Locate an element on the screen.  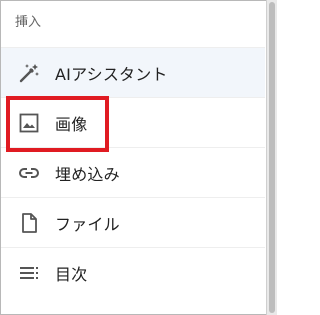
menu-item-label: 埋め込み is located at coordinates (87, 174).